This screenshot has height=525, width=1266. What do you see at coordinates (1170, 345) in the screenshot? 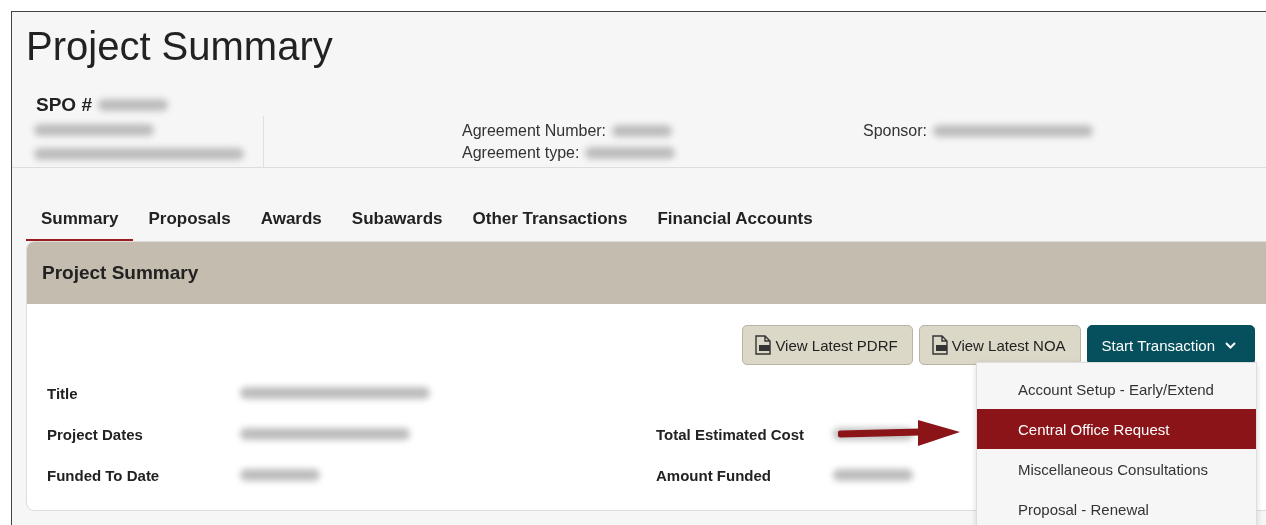
I see `start-transaction-button: Start Transaction` at bounding box center [1170, 345].